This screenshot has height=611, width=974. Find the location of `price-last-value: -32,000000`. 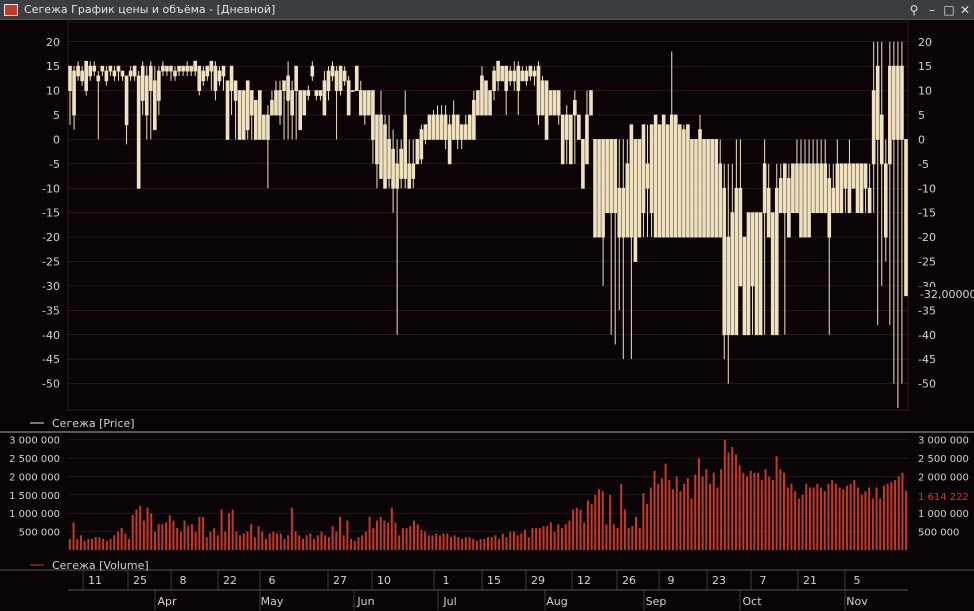

price-last-value: -32,000000 is located at coordinates (946, 294).